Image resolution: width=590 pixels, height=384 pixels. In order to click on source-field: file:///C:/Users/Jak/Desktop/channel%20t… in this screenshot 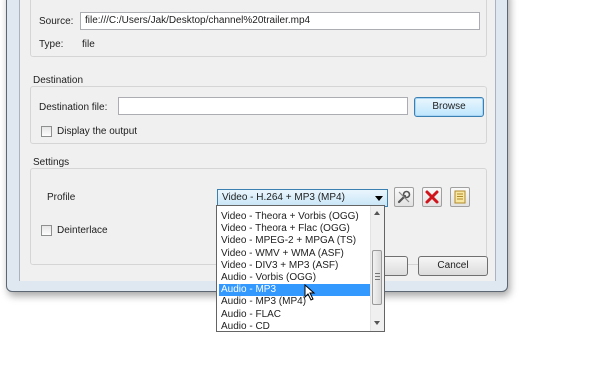, I will do `click(280, 21)`.